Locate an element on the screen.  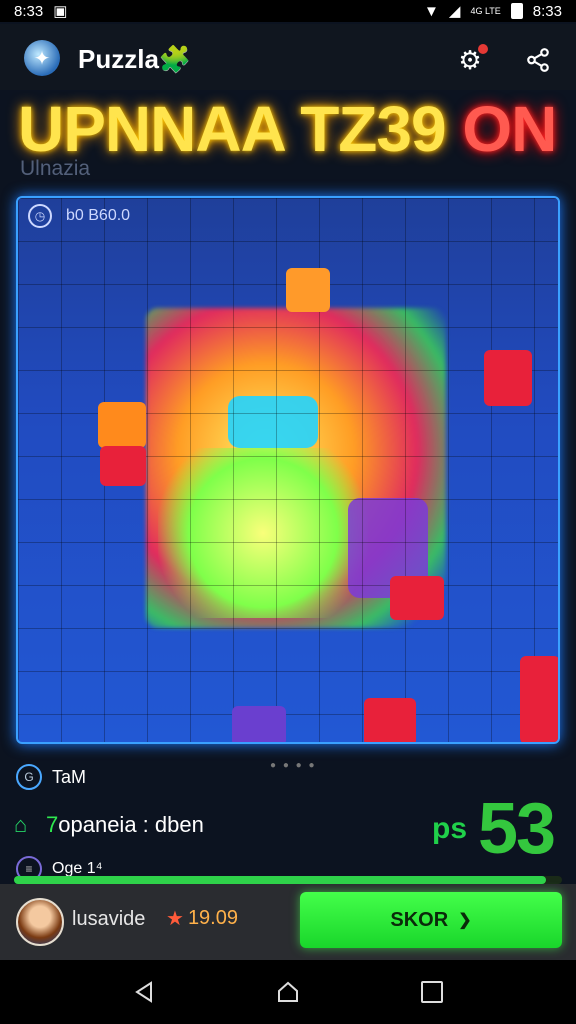
home-button is located at coordinates (288, 992).